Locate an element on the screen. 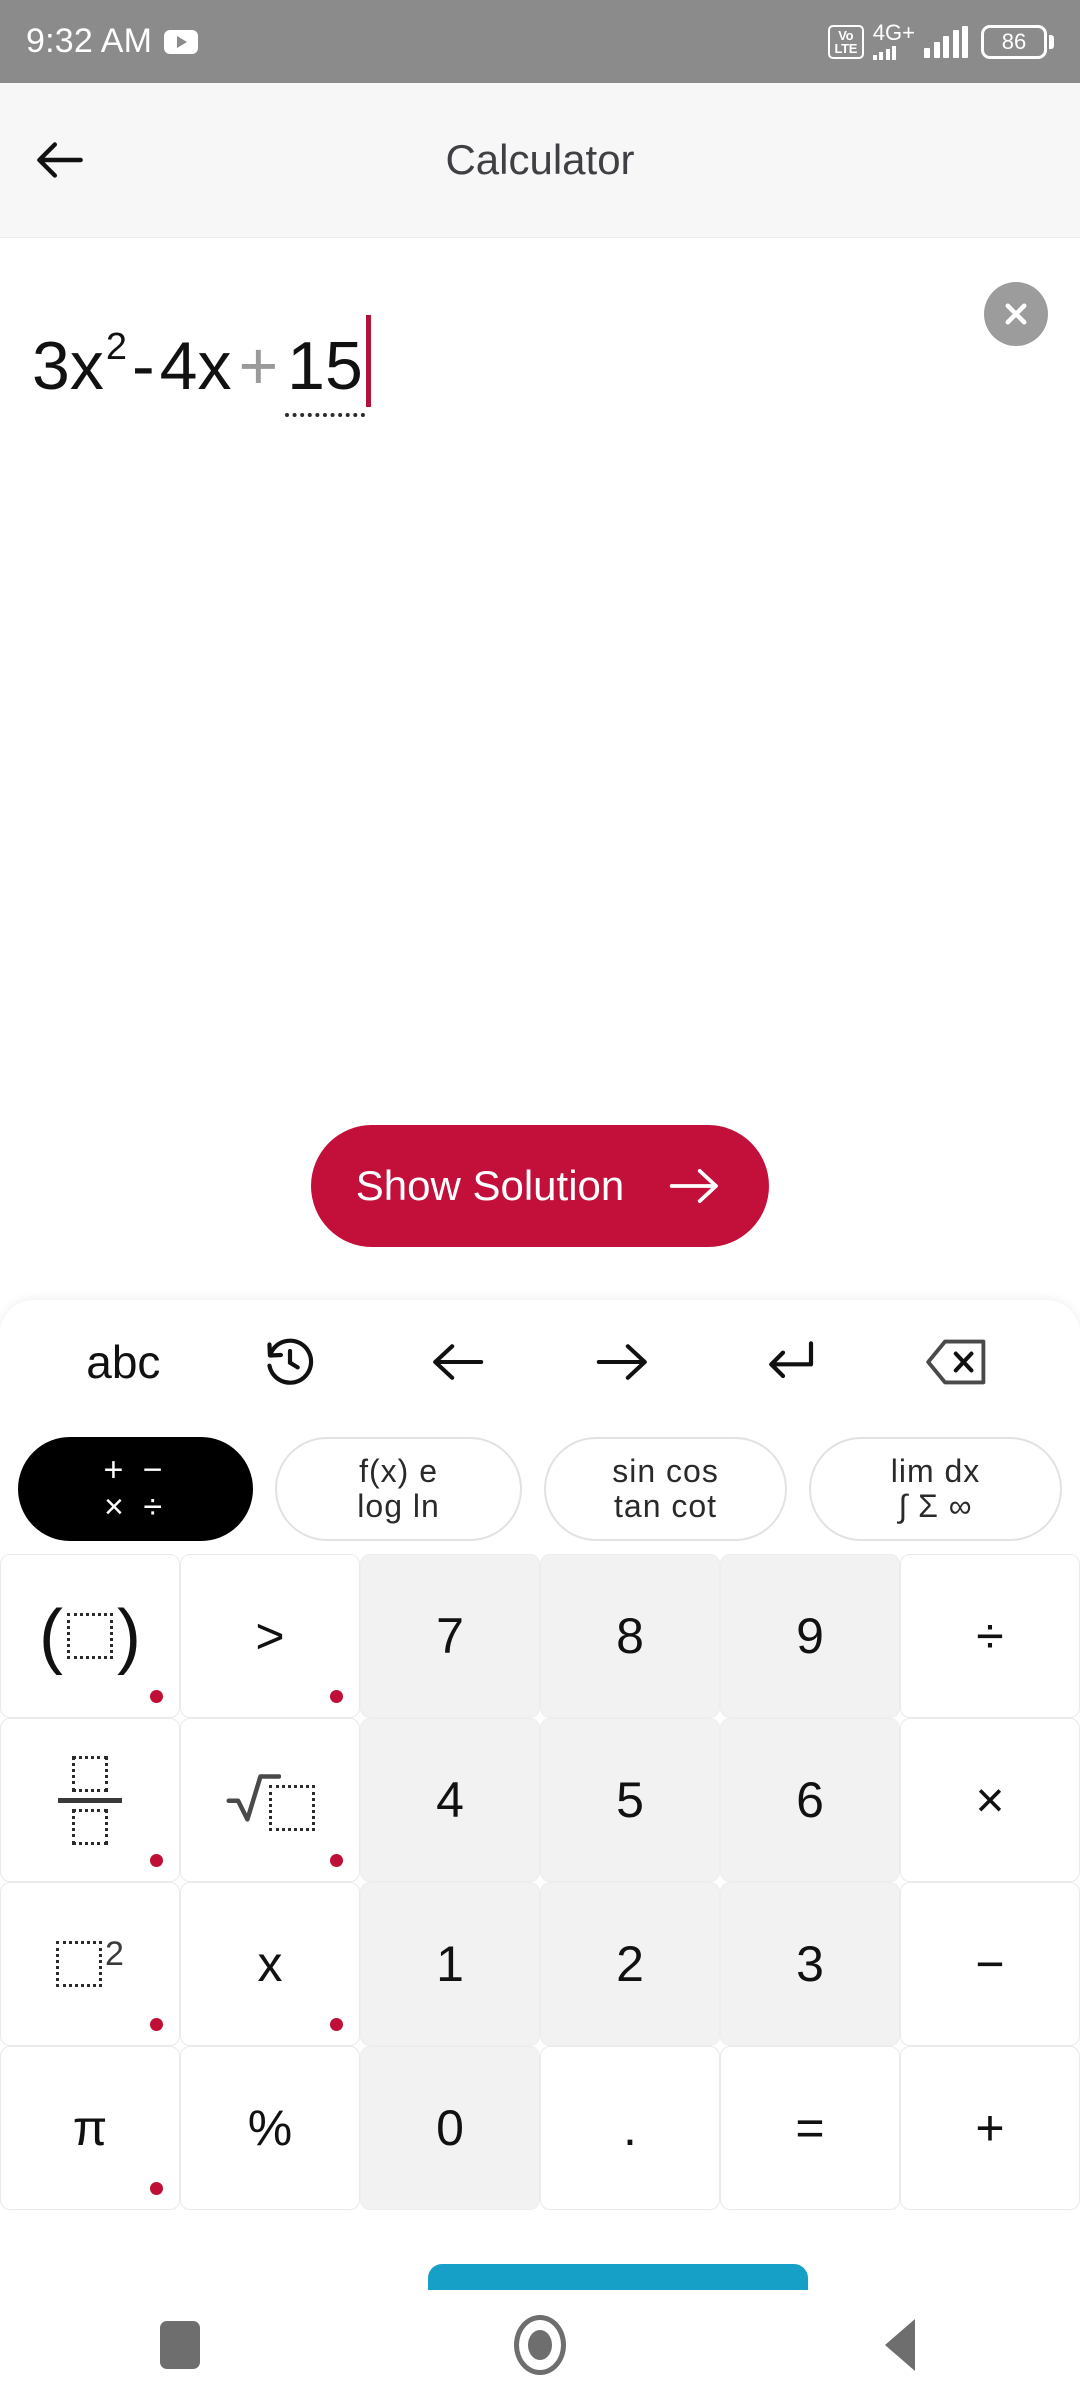  key-4: 4 is located at coordinates (450, 1800).